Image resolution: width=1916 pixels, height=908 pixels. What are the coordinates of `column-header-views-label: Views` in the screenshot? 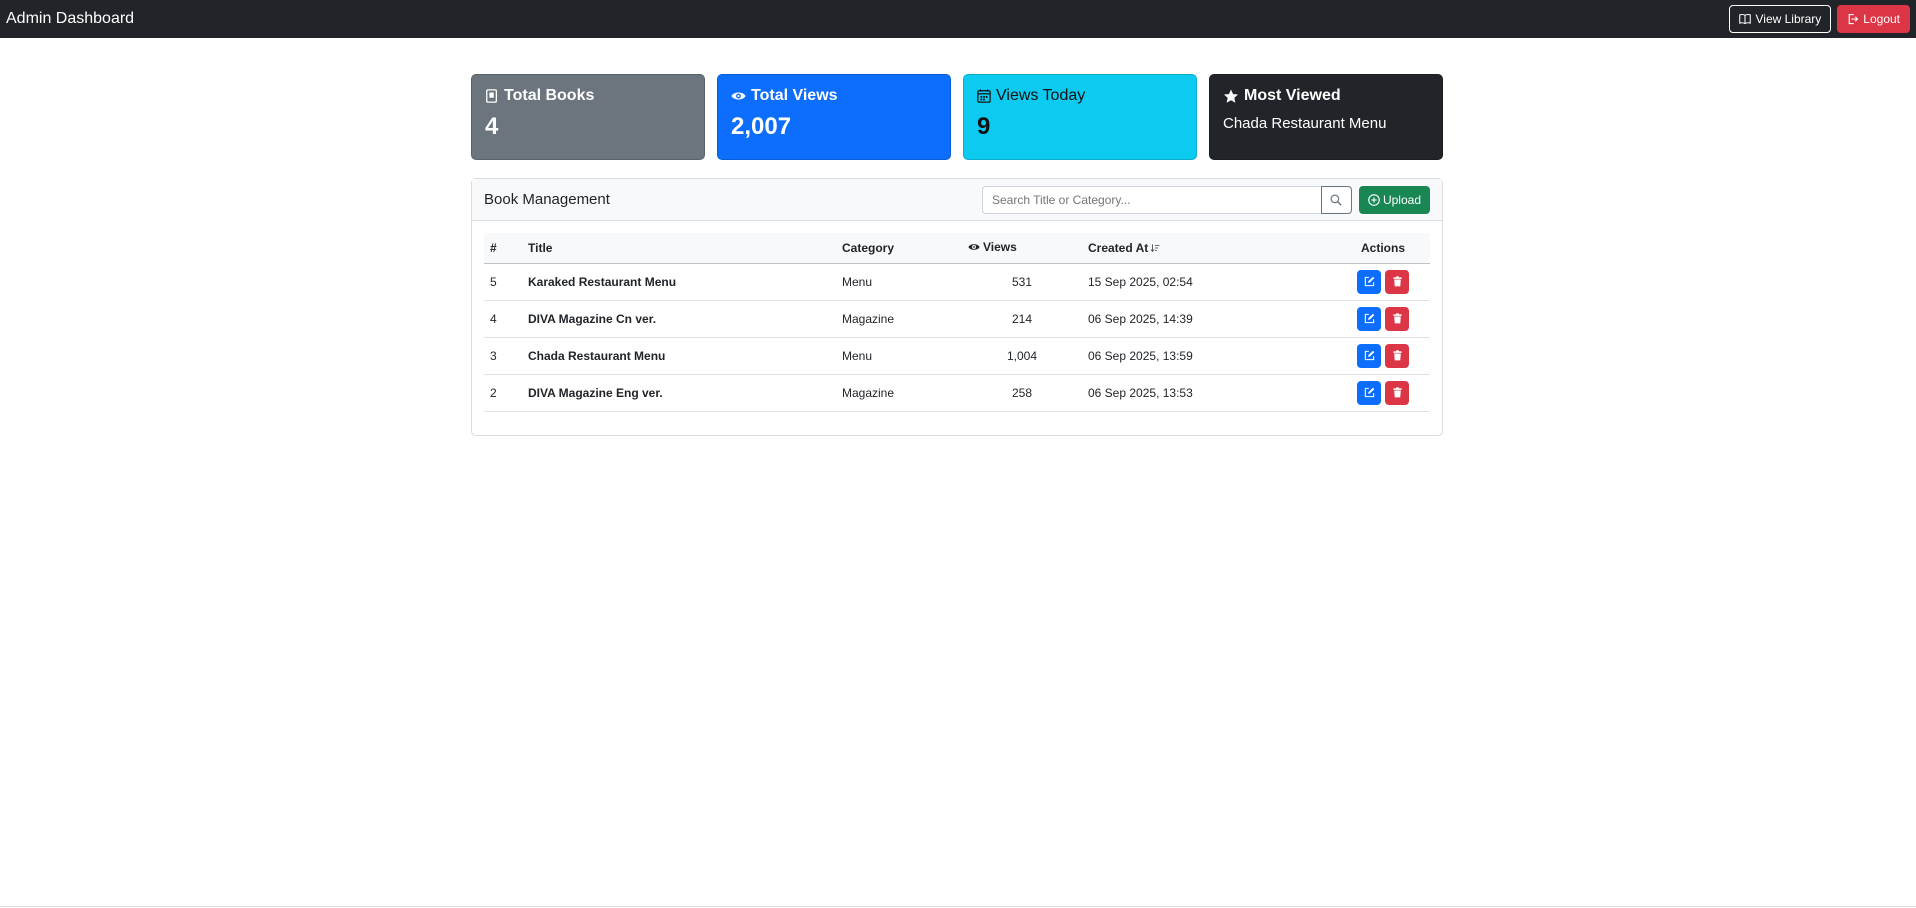 It's located at (1000, 247).